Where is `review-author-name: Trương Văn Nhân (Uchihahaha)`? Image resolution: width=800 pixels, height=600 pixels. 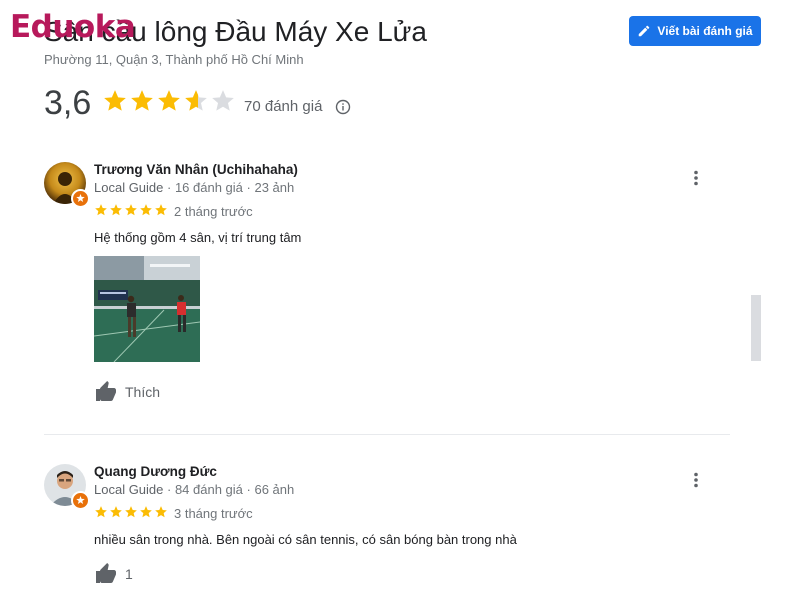
review-author-name: Trương Văn Nhân (Uchihahaha) is located at coordinates (196, 169).